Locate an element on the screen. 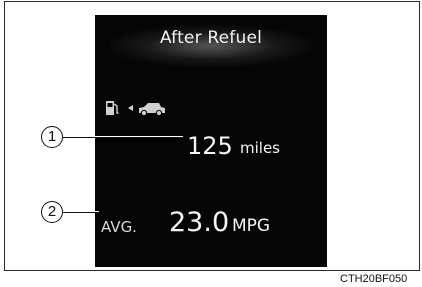 This screenshot has width=422, height=287. callout-1: 1 is located at coordinates (52, 137).